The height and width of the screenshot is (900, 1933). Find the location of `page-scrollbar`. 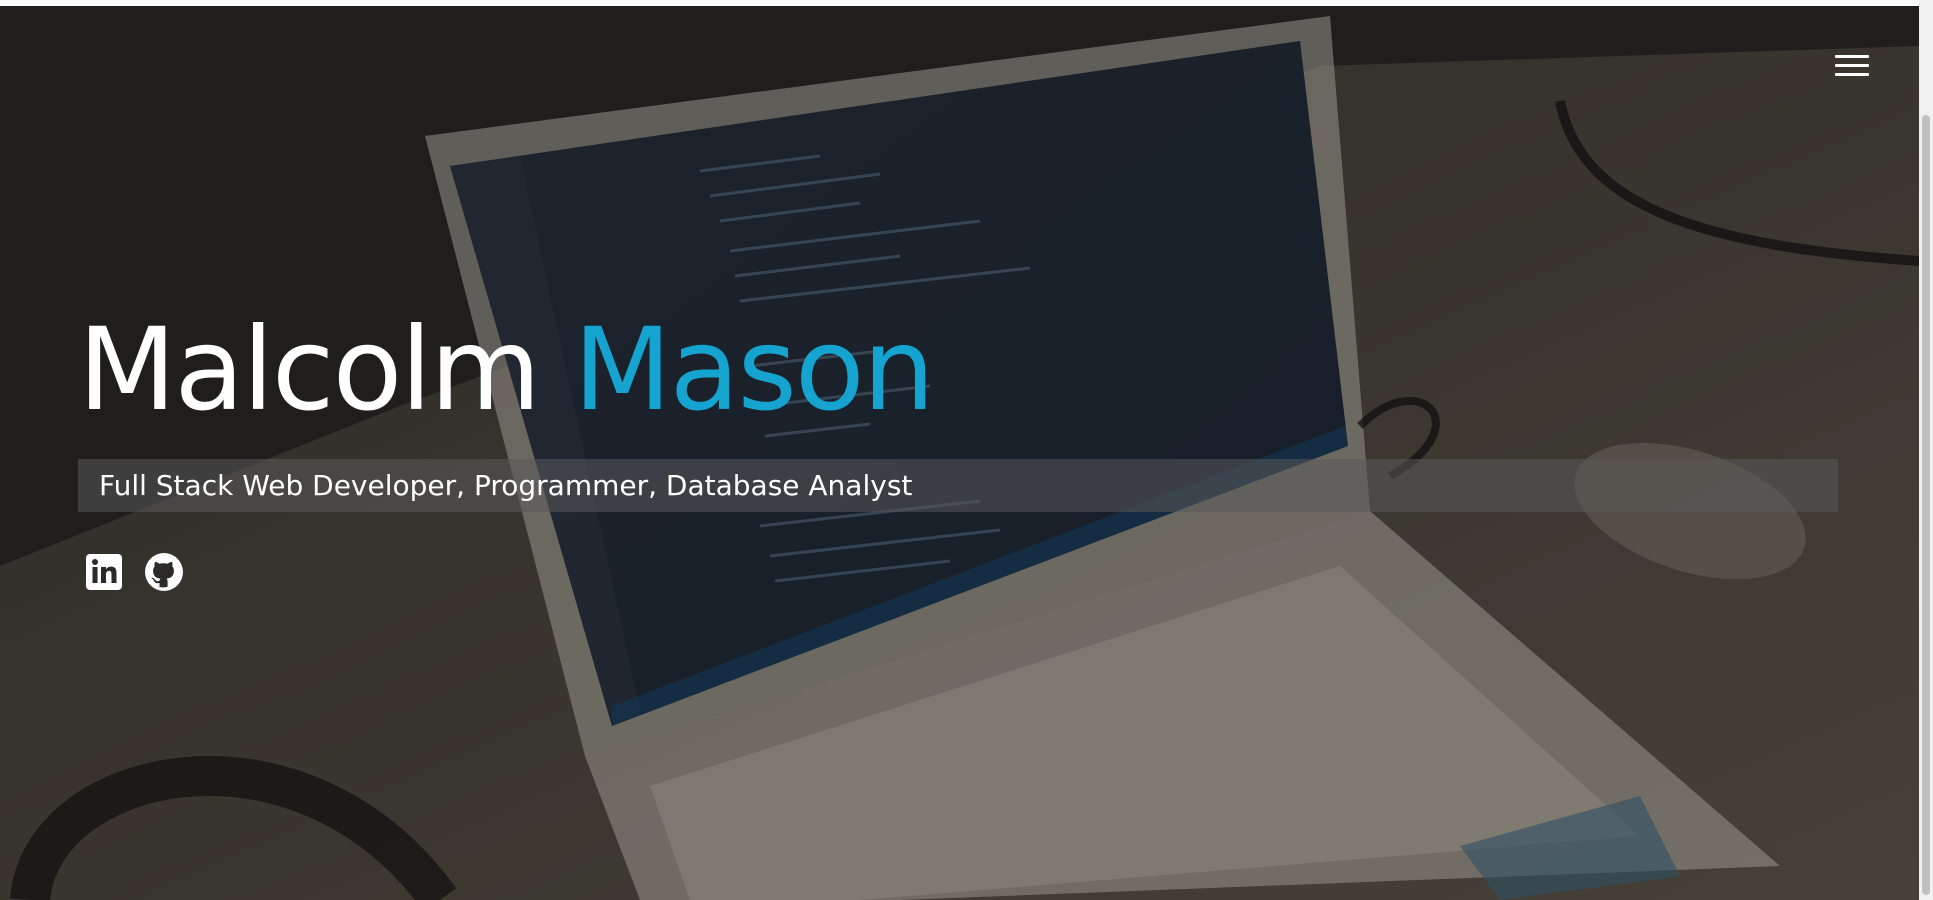

page-scrollbar is located at coordinates (1926, 450).